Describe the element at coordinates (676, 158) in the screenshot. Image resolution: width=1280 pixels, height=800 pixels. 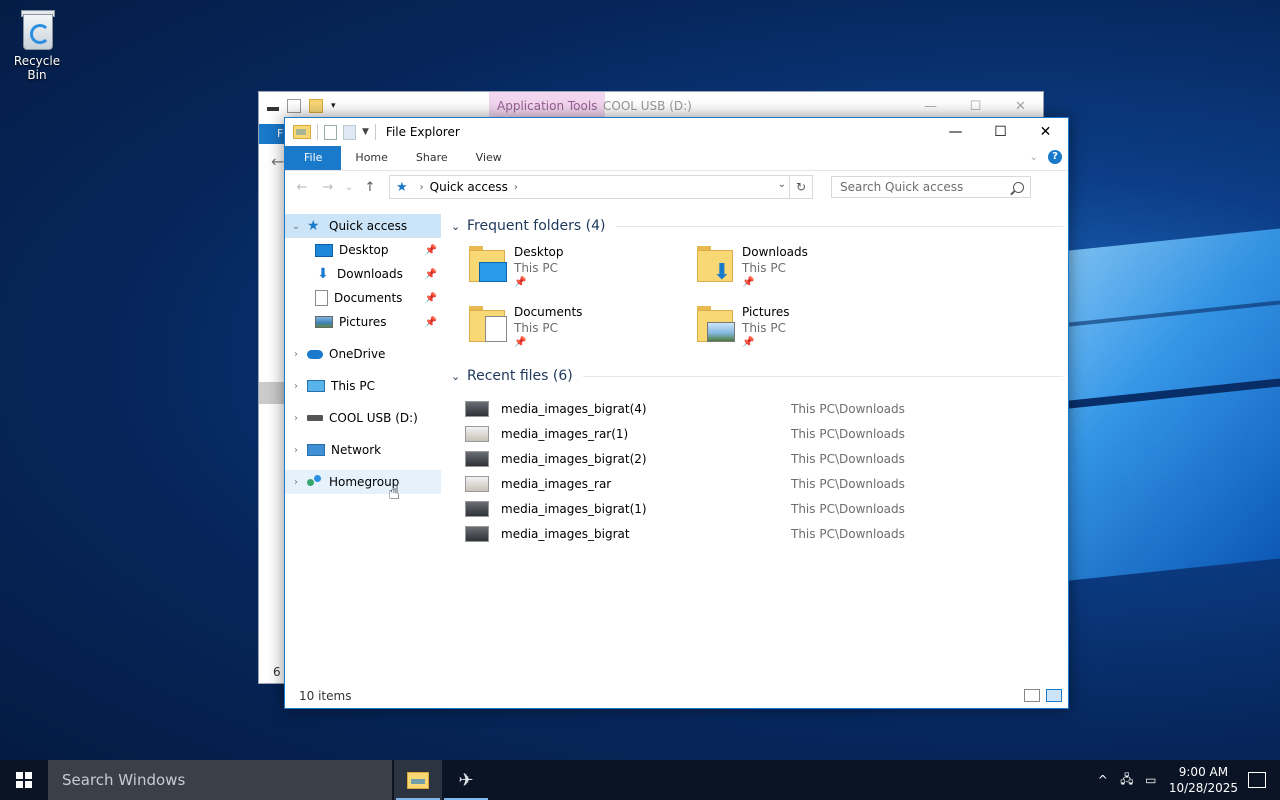
I see `ribbon-tabs: File Home Share View ⌄ ?` at that location.